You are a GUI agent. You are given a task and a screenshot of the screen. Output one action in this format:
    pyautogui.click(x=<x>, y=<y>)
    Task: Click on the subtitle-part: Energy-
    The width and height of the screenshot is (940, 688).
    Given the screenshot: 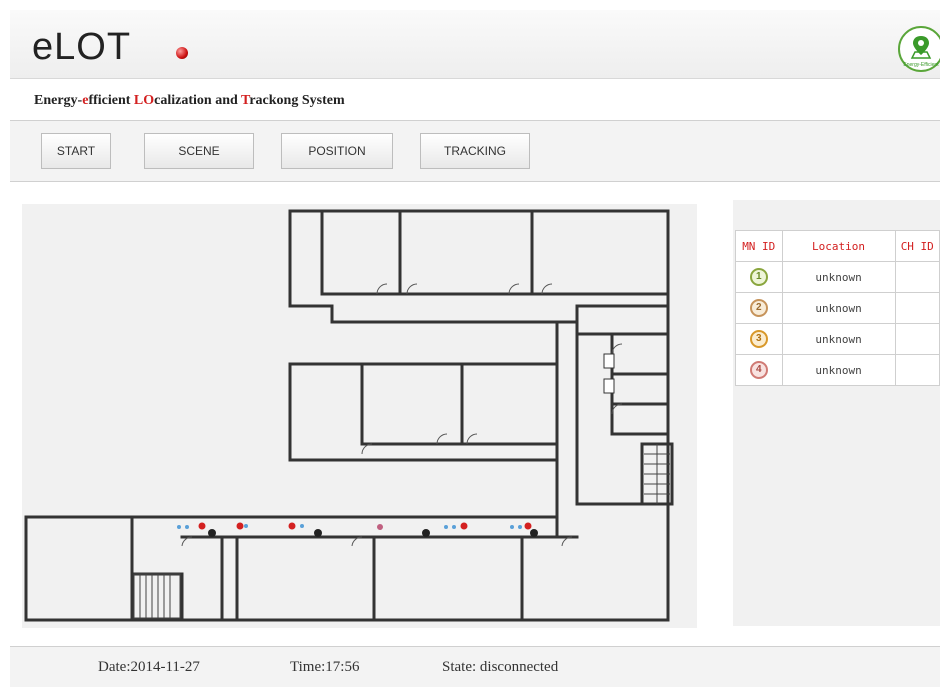 What is the action you would take?
    pyautogui.click(x=58, y=100)
    